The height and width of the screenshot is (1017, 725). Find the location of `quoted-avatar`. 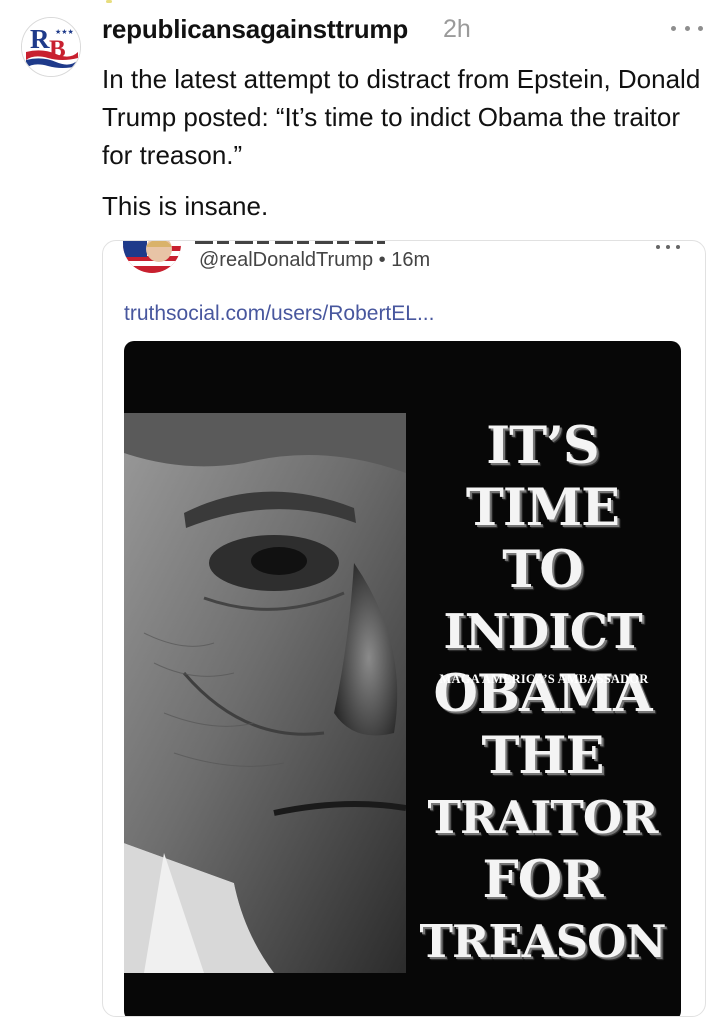

quoted-avatar is located at coordinates (152, 257).